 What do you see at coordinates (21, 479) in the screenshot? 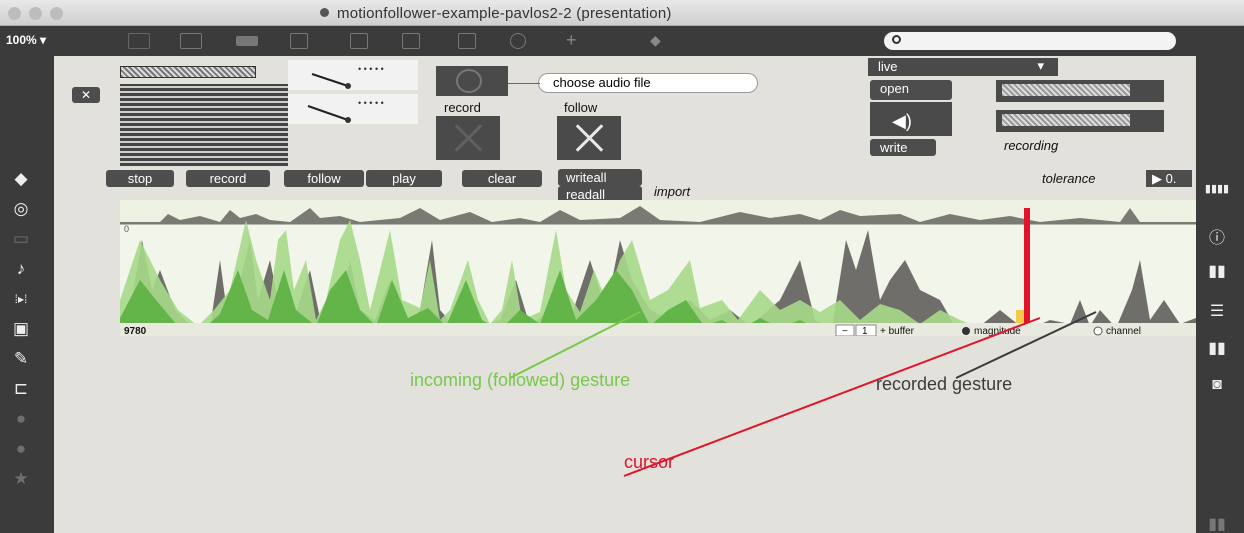
I see `star-icon: ★` at bounding box center [21, 479].